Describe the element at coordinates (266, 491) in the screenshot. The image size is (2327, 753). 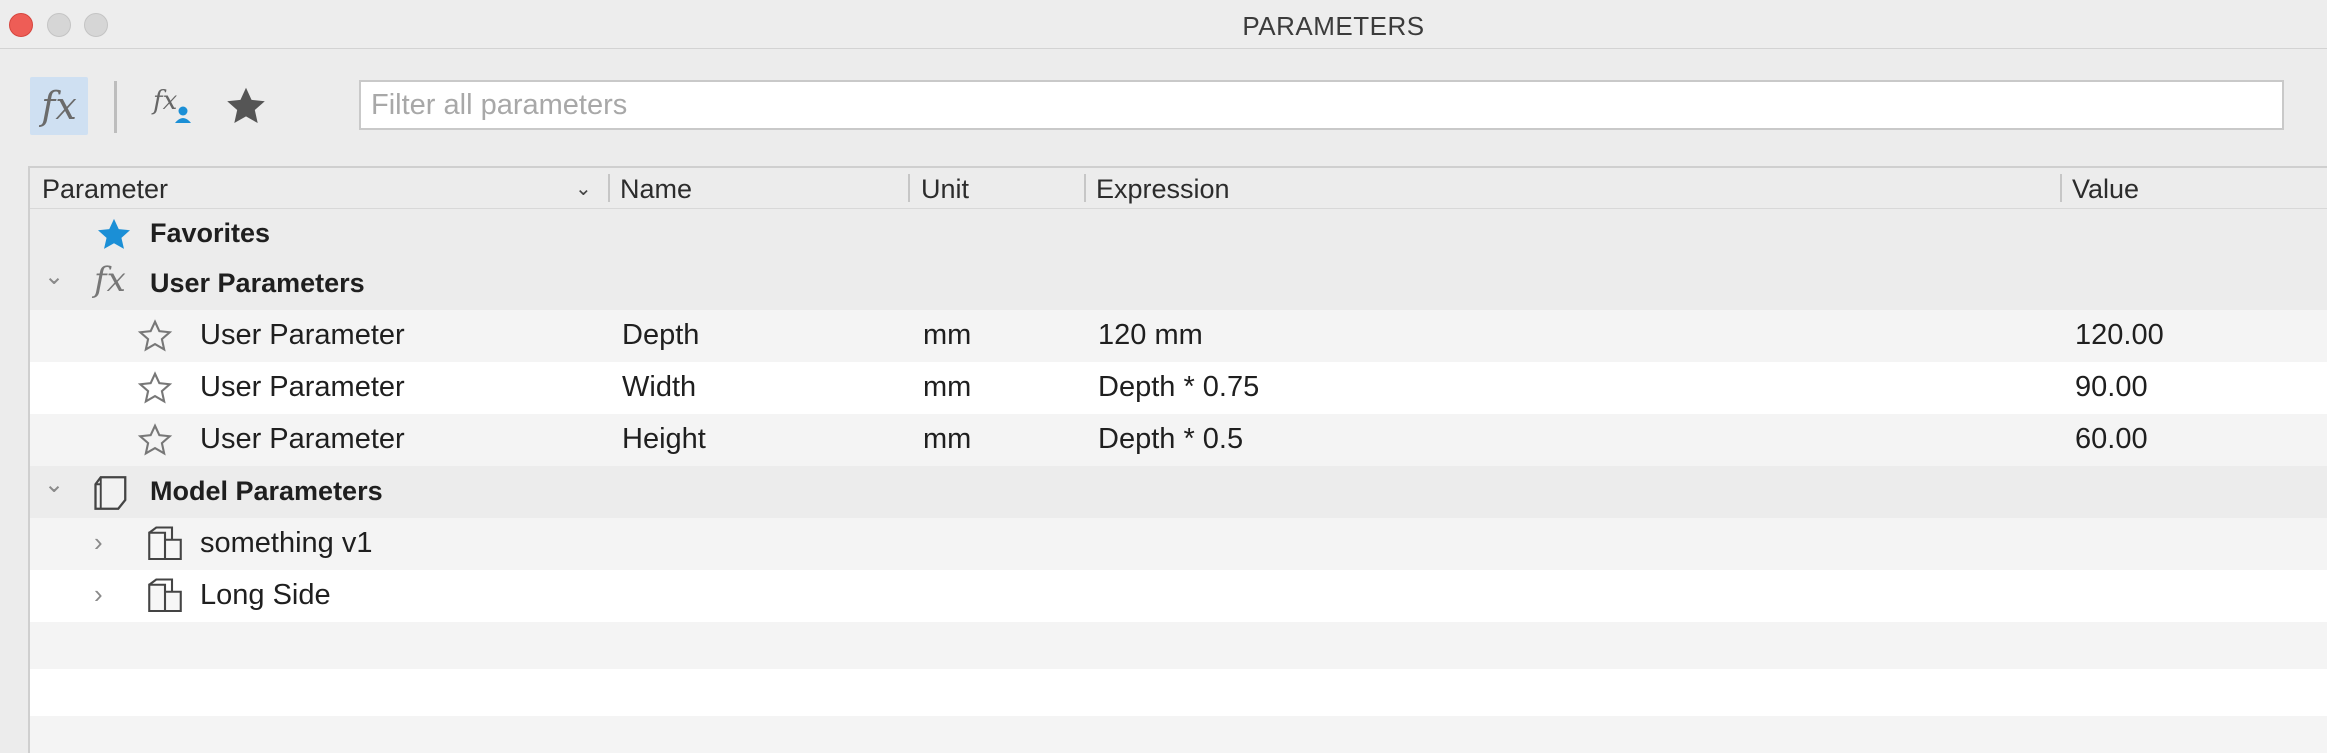
I see `group-label-model-parameters: Model Parameters` at that location.